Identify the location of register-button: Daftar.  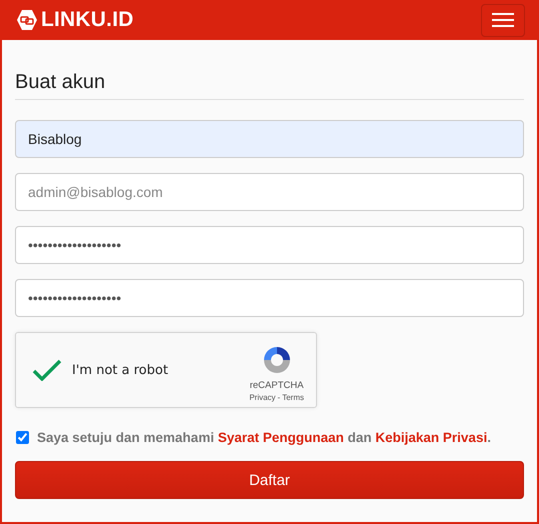
(269, 480).